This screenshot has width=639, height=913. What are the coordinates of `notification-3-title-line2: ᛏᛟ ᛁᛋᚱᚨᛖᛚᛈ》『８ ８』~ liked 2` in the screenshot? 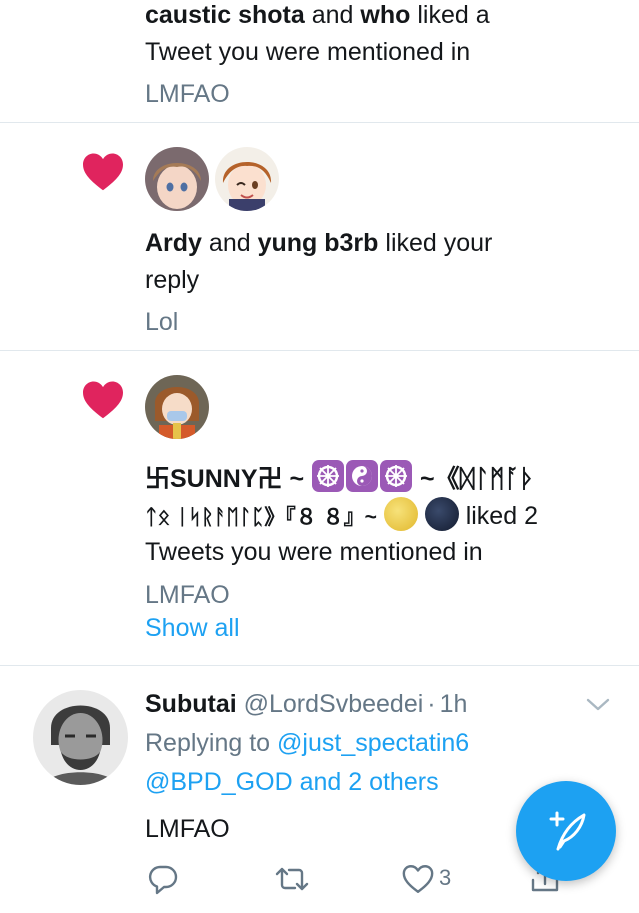 It's located at (341, 516).